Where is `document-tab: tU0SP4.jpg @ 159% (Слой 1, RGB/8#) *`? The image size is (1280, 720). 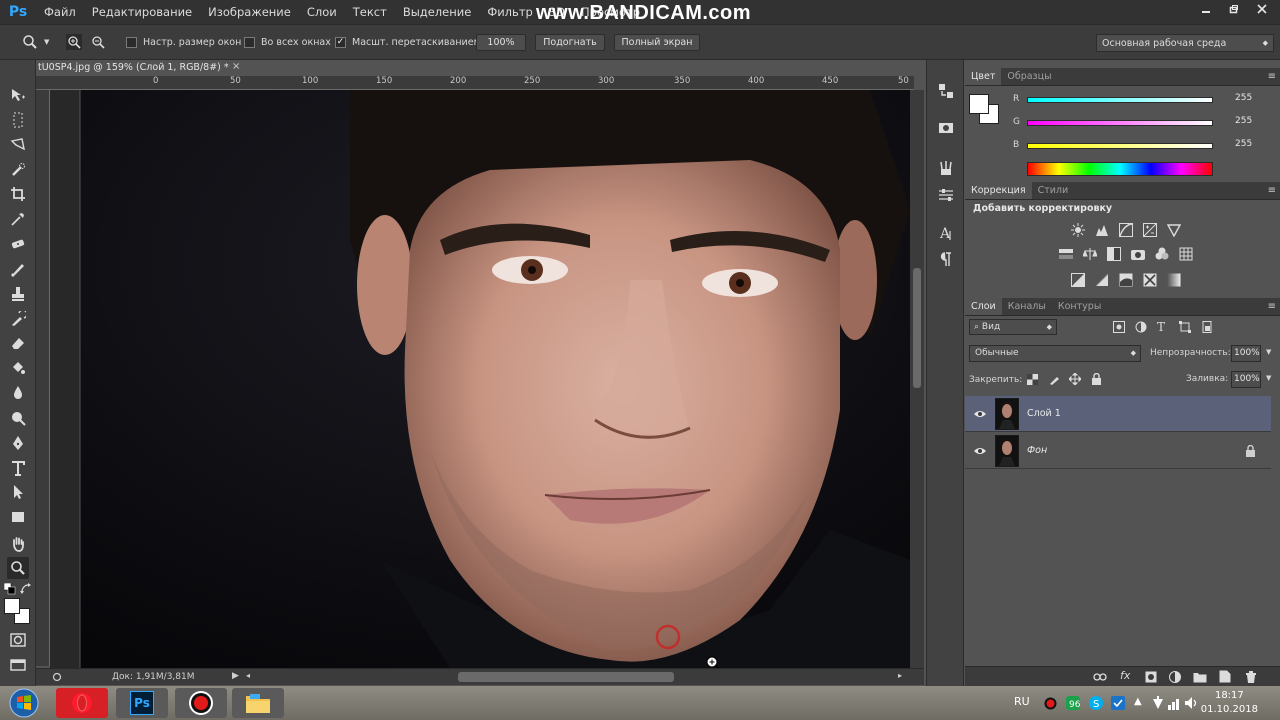 document-tab: tU0SP4.jpg @ 159% (Слой 1, RGB/8#) * is located at coordinates (141, 68).